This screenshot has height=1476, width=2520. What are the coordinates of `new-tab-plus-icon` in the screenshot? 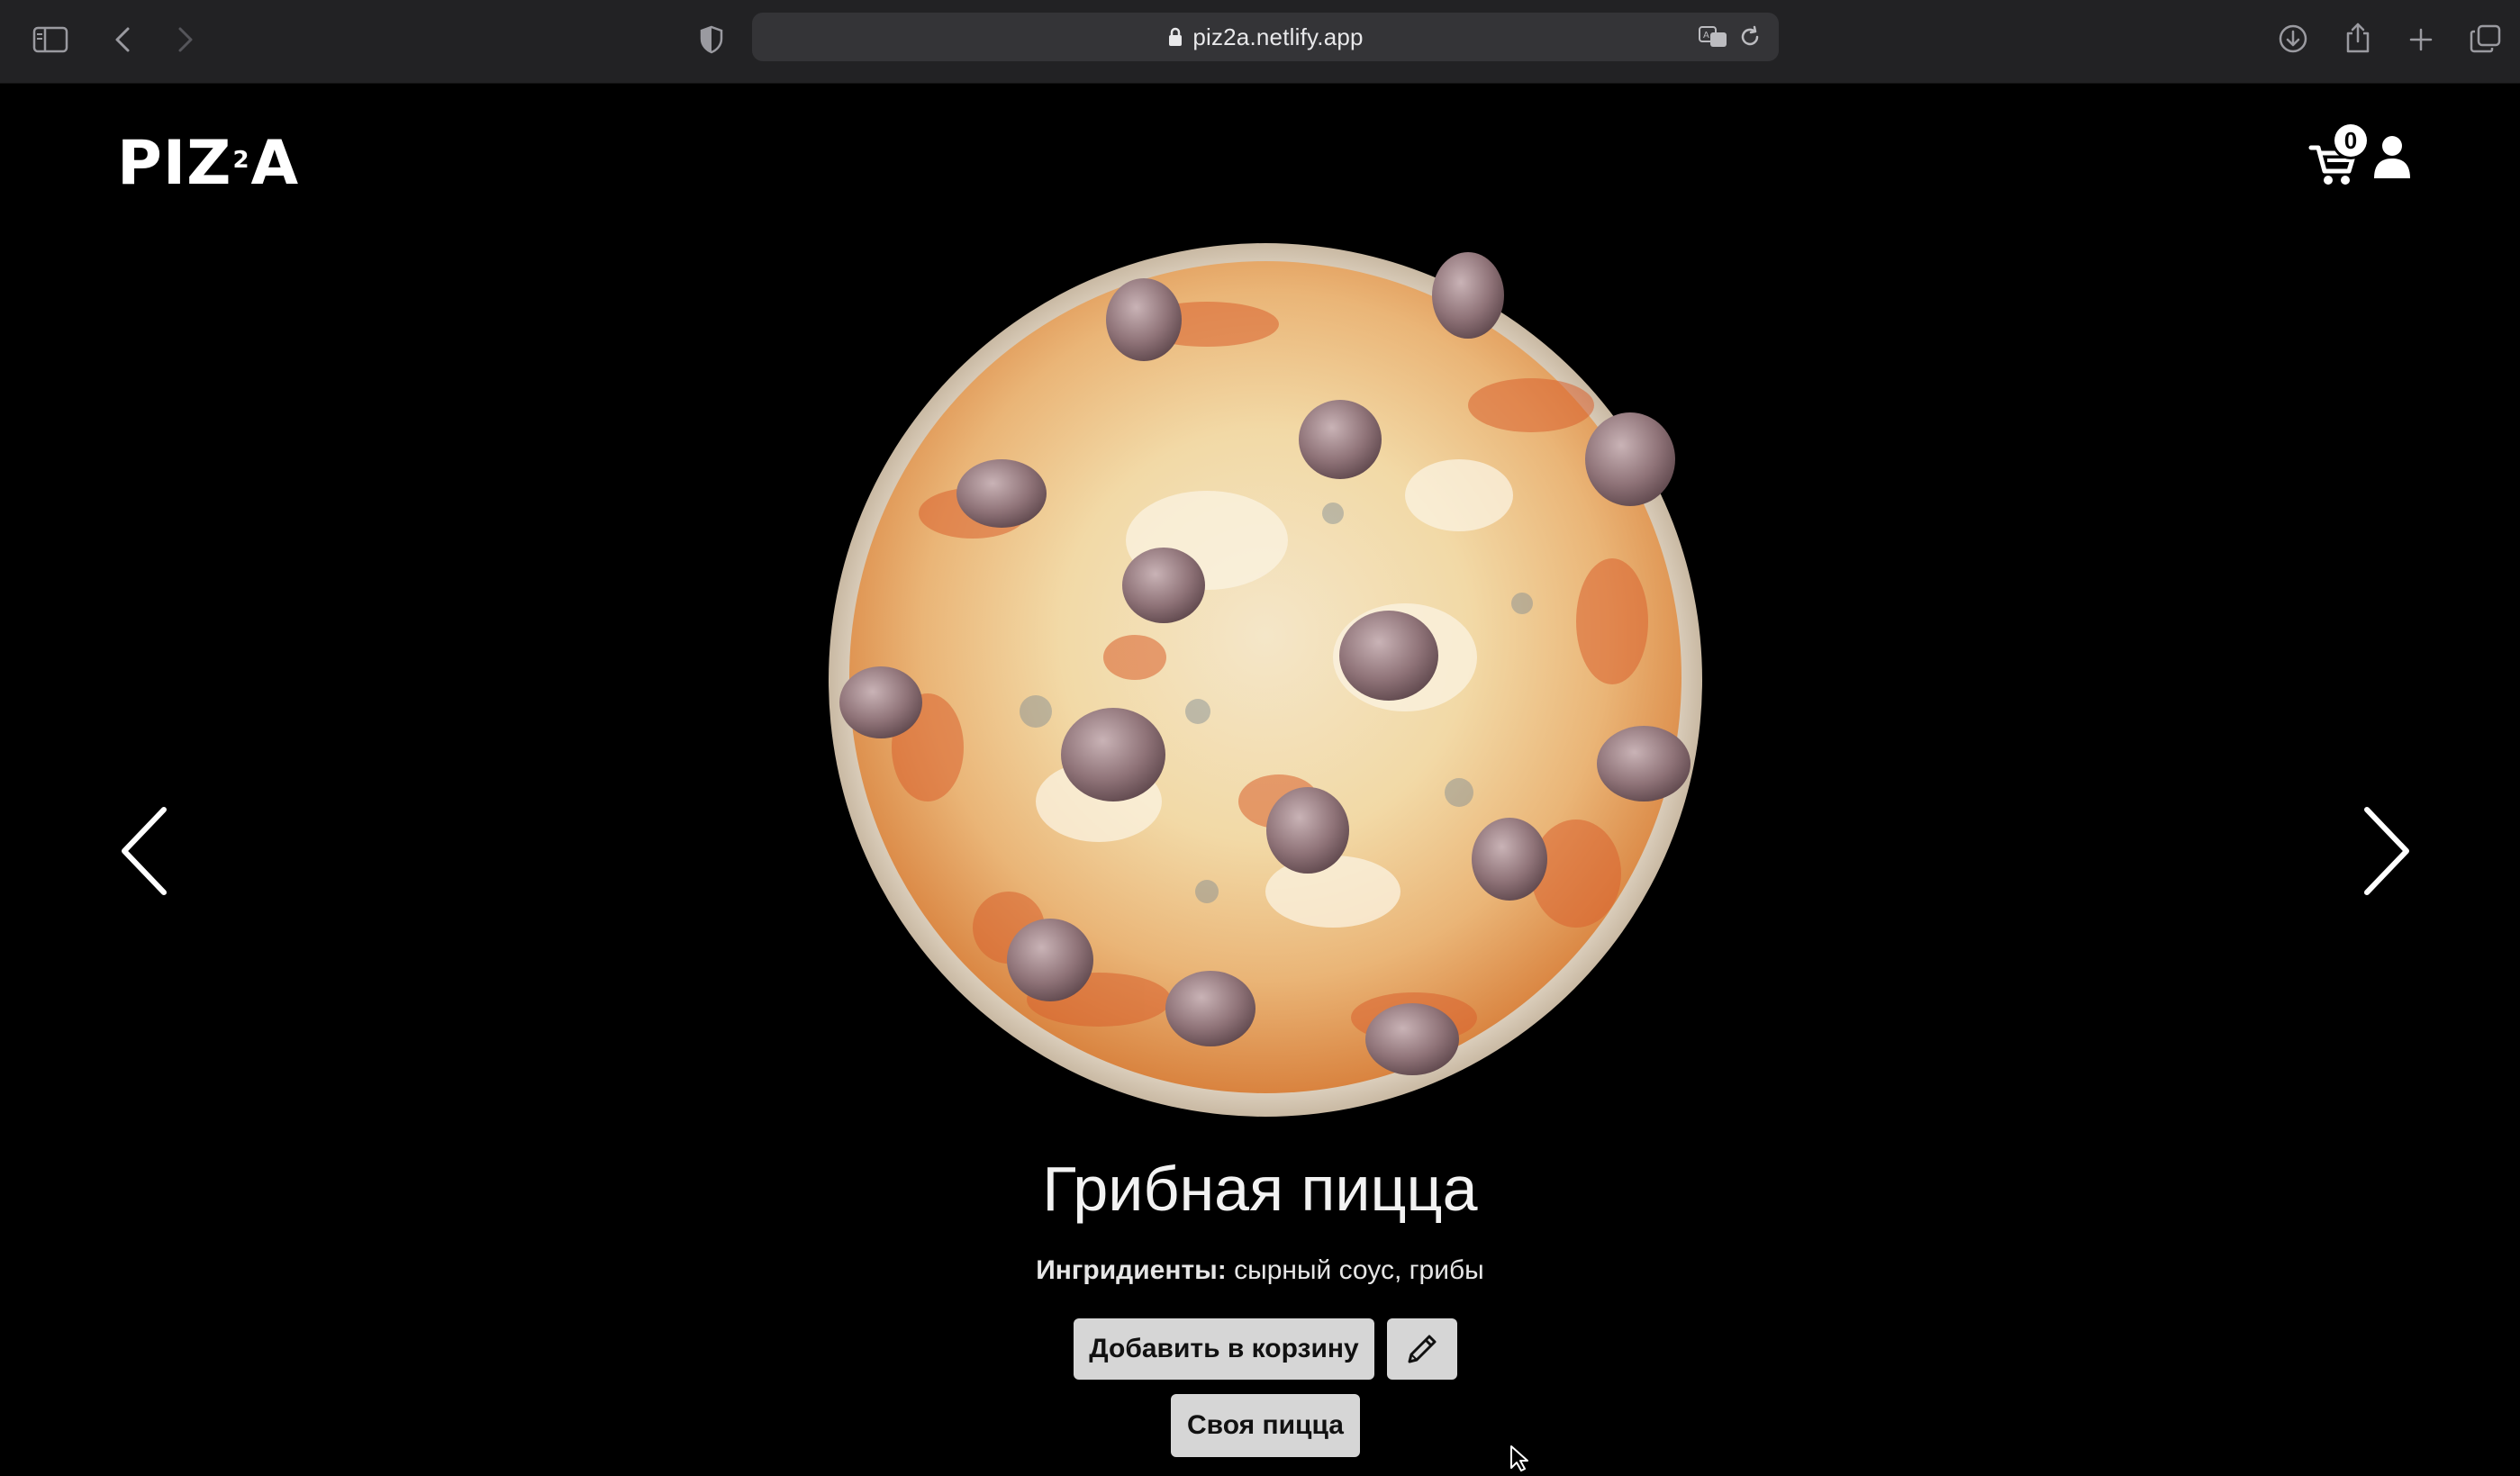 It's located at (2421, 39).